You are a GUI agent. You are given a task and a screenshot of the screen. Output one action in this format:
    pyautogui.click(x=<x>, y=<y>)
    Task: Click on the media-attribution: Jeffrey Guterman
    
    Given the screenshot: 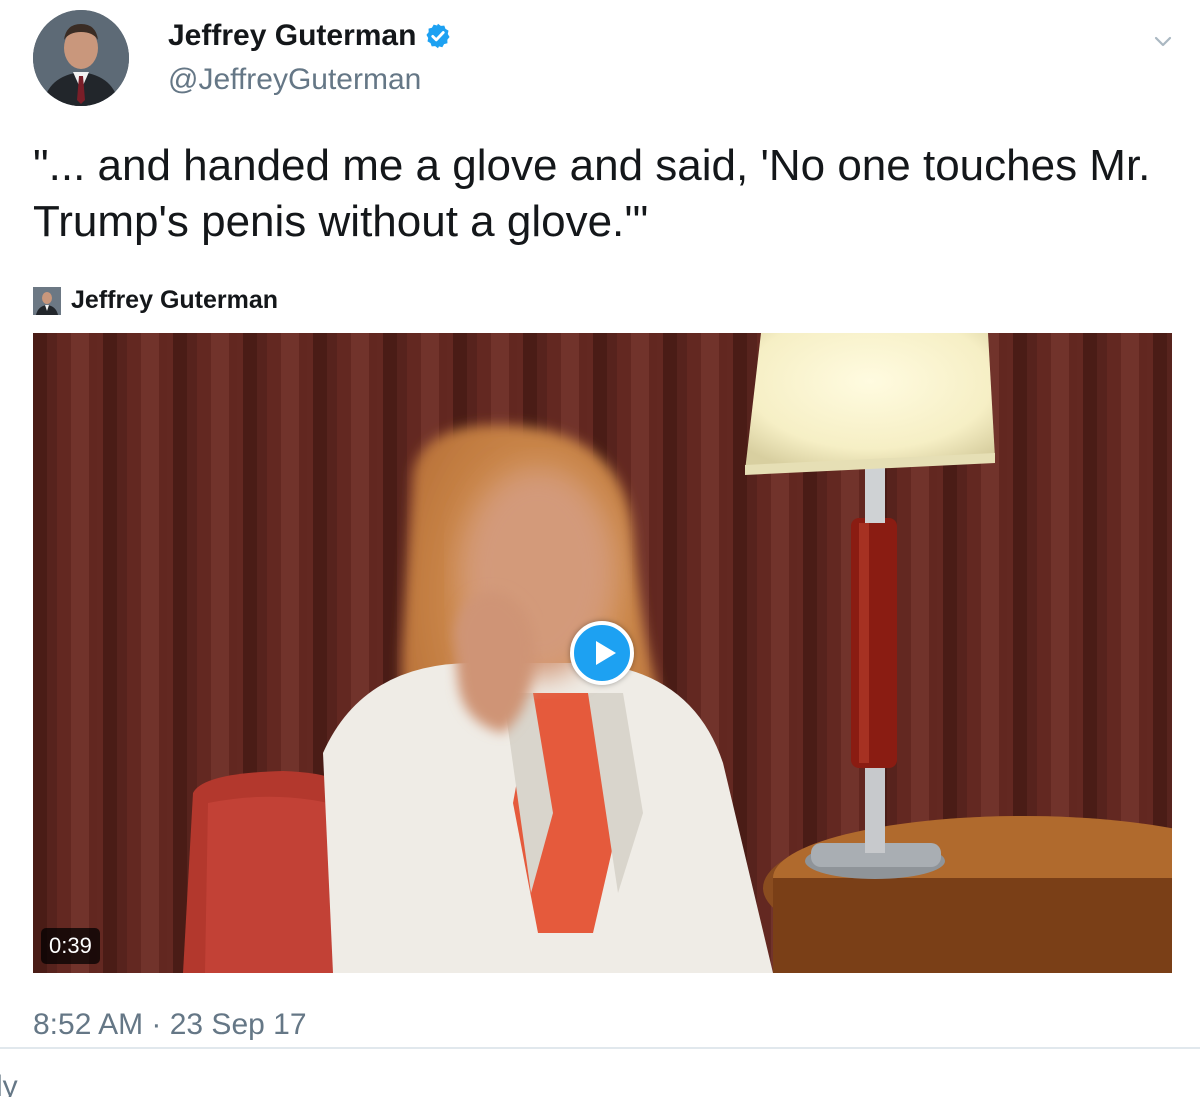 What is the action you would take?
    pyautogui.click(x=155, y=300)
    